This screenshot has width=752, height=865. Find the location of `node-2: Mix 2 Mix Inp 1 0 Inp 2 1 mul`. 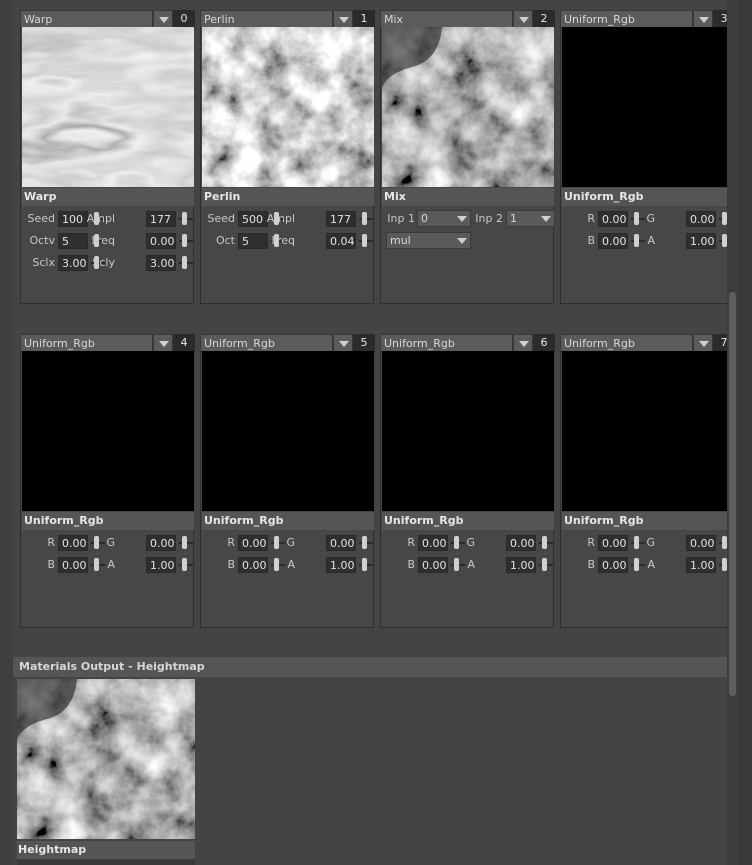

node-2: Mix 2 Mix Inp 1 0 Inp 2 1 mul is located at coordinates (467, 157).